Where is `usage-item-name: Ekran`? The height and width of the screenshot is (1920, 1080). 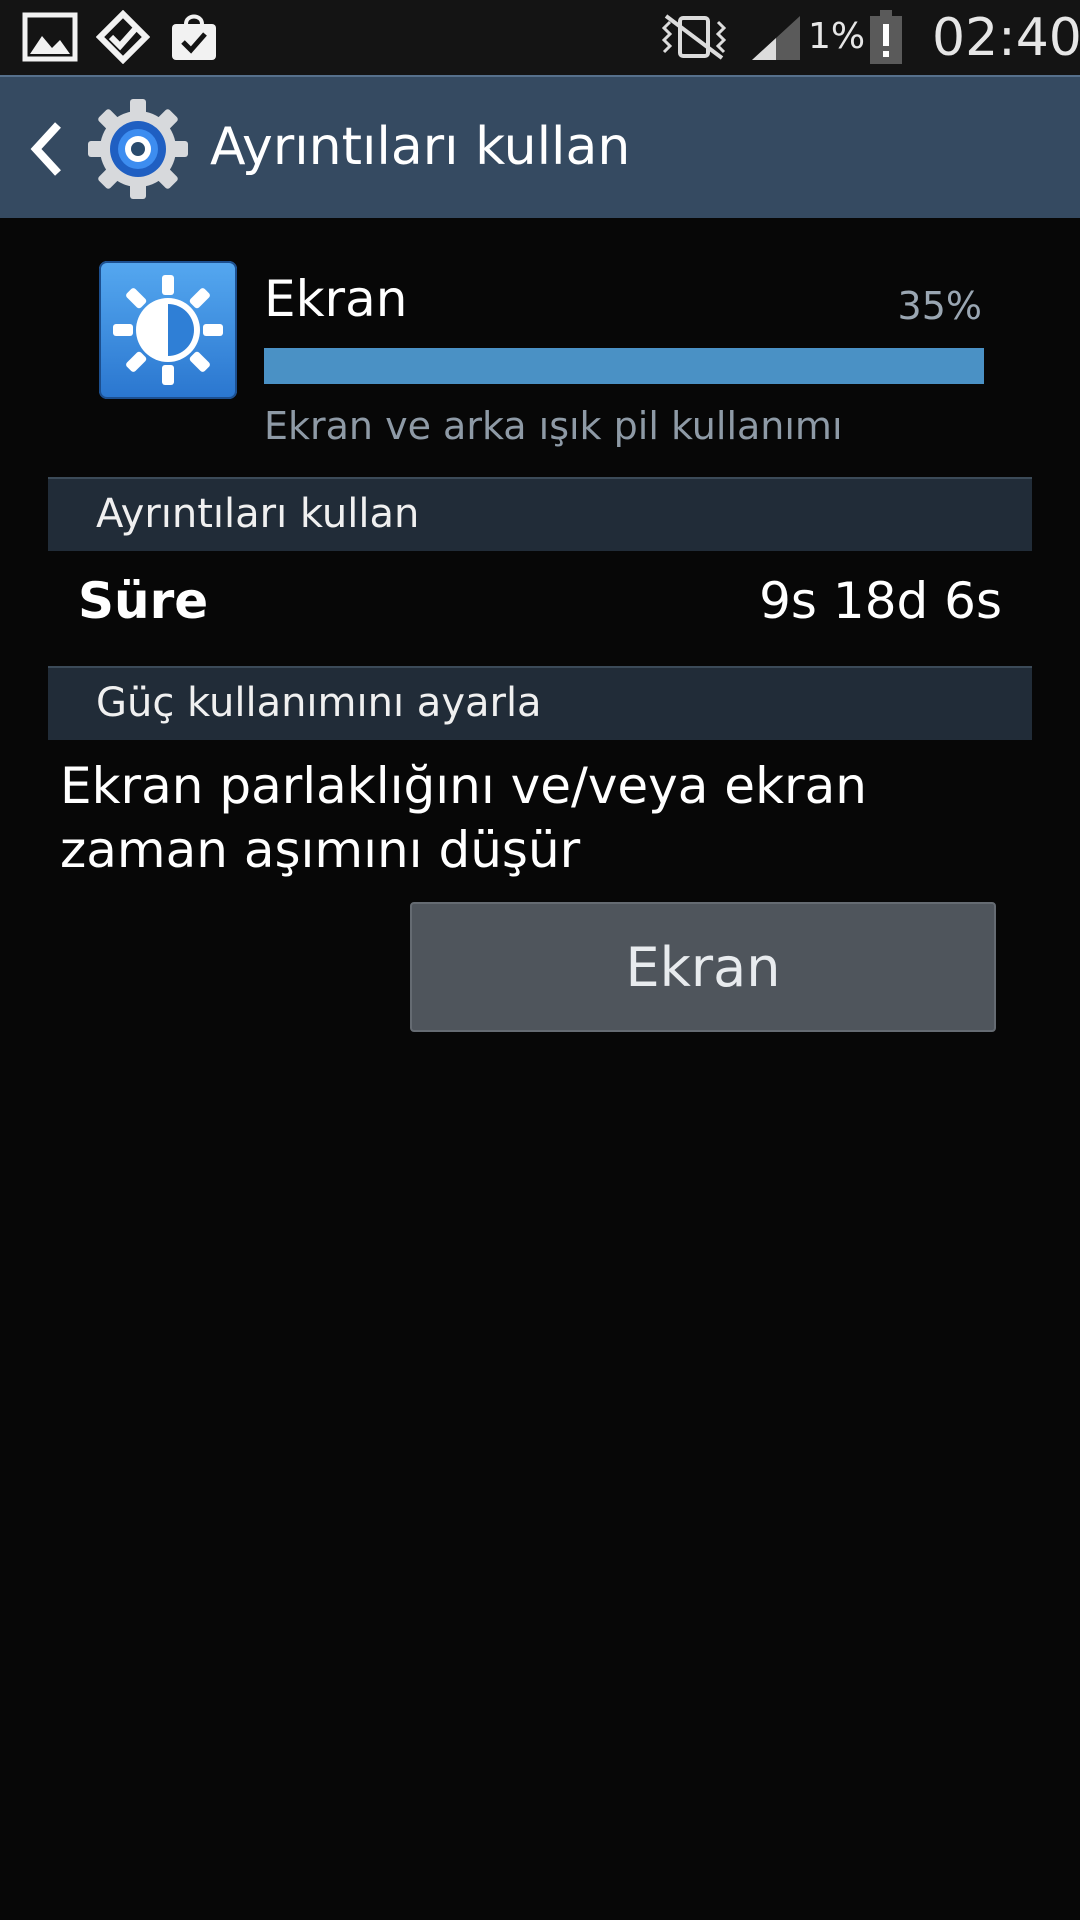
usage-item-name: Ekran is located at coordinates (336, 299).